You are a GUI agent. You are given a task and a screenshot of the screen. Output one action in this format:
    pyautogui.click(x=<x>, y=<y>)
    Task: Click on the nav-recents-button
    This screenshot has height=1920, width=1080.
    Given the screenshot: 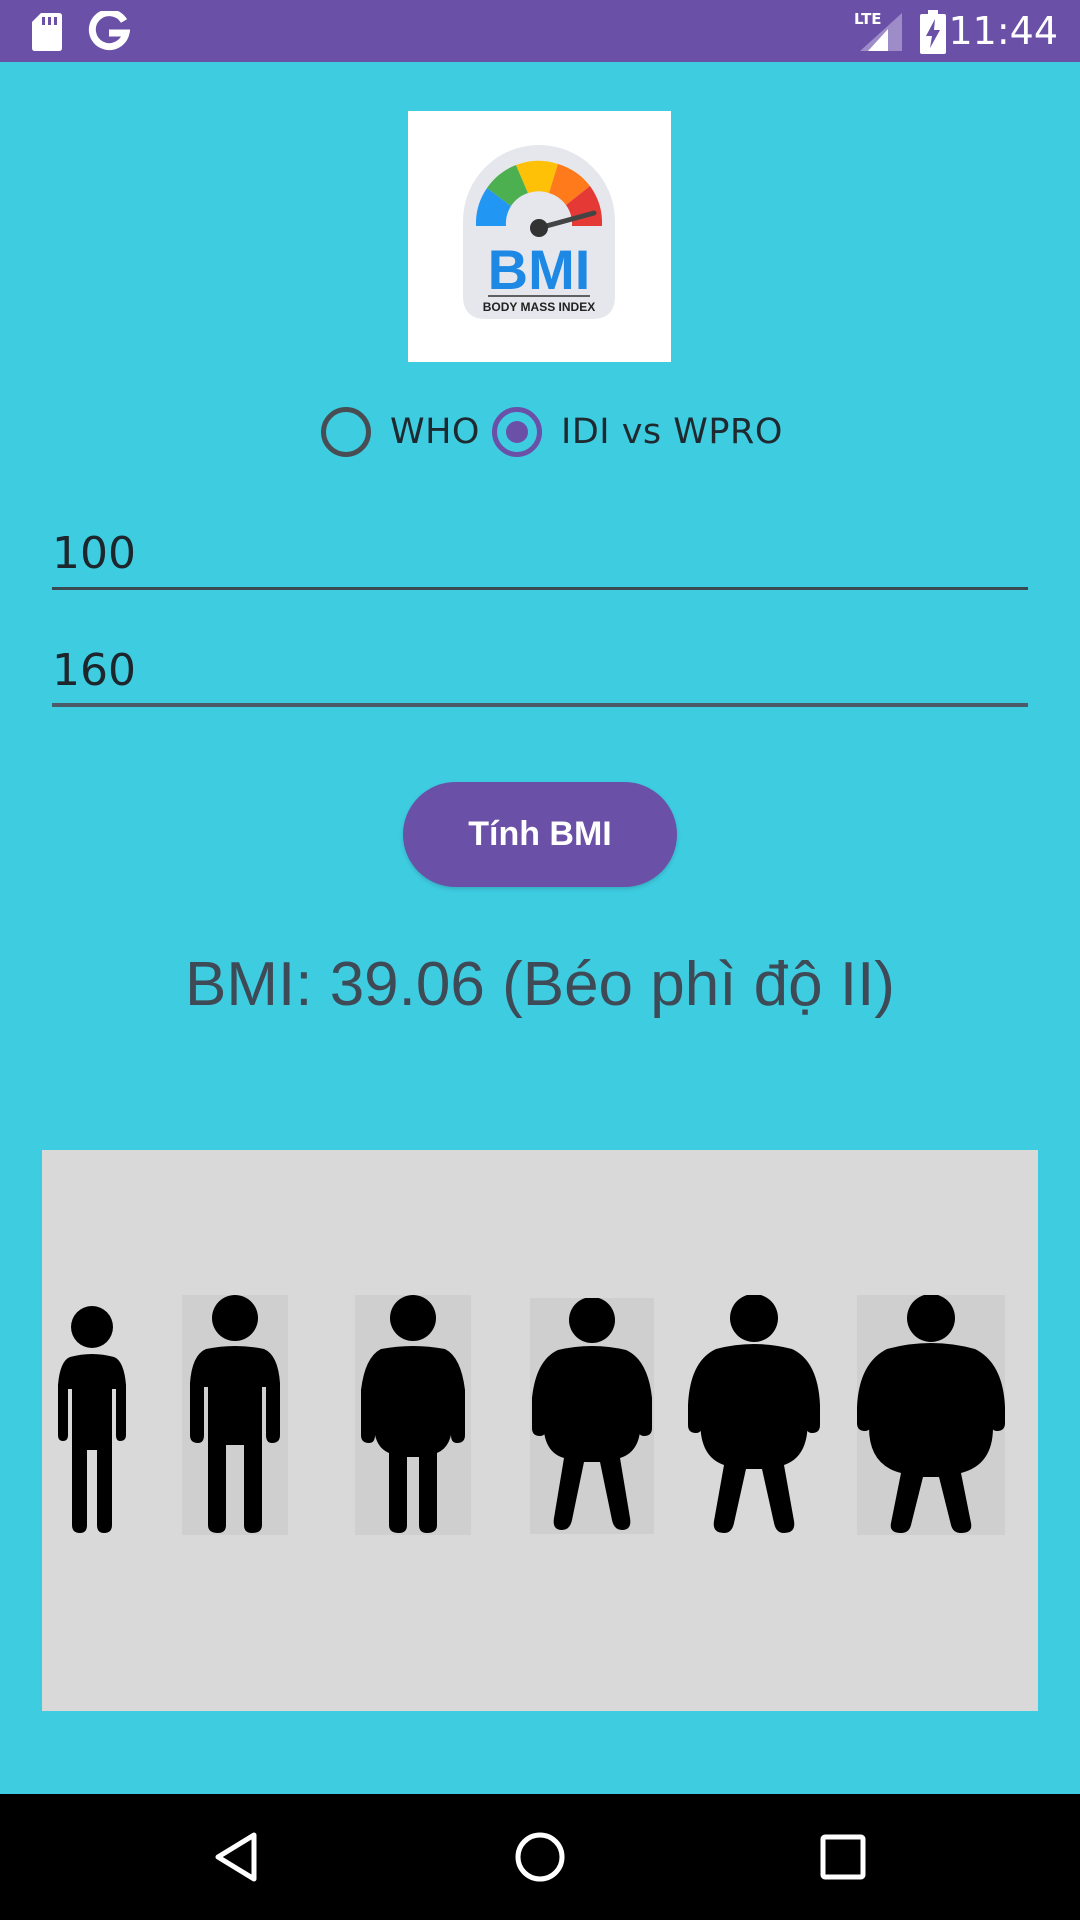 What is the action you would take?
    pyautogui.click(x=843, y=1857)
    